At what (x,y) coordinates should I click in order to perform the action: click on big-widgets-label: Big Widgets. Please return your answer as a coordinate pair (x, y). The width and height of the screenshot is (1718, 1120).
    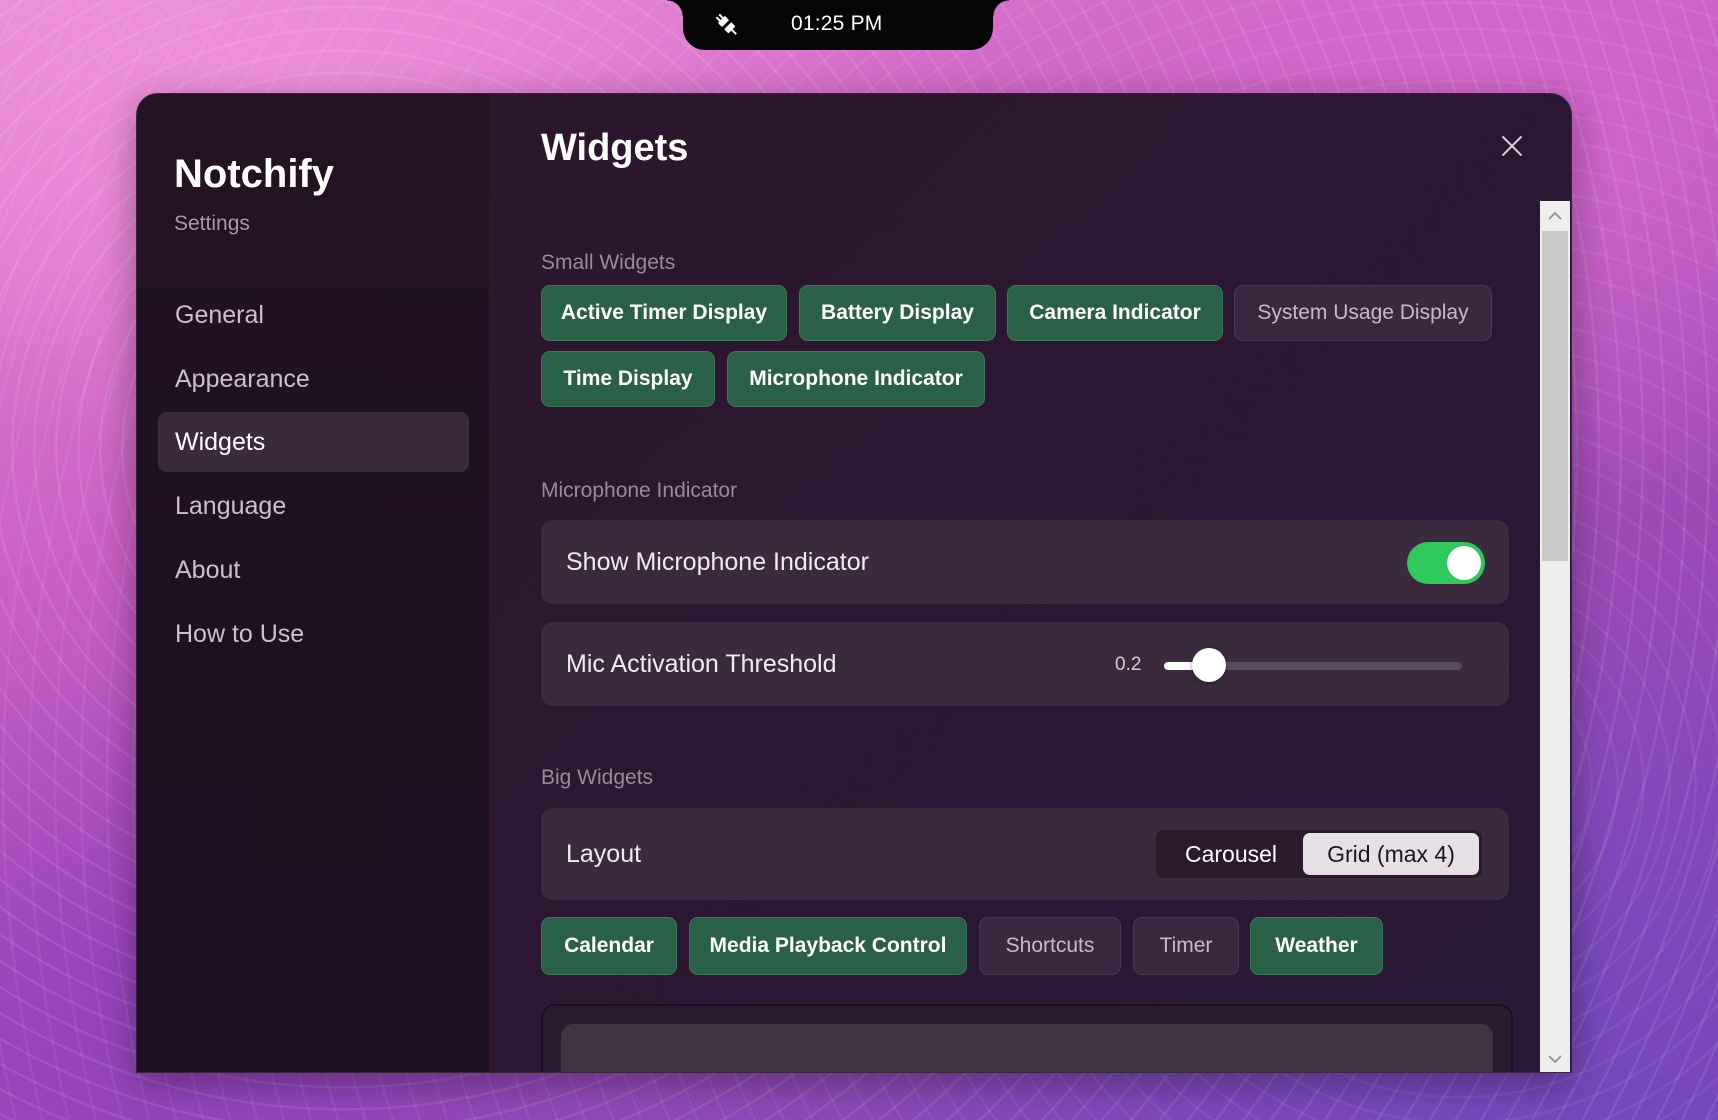
    Looking at the image, I should click on (597, 777).